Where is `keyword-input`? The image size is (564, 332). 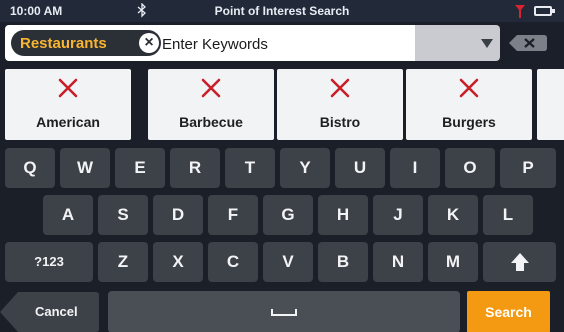
keyword-input is located at coordinates (282, 44).